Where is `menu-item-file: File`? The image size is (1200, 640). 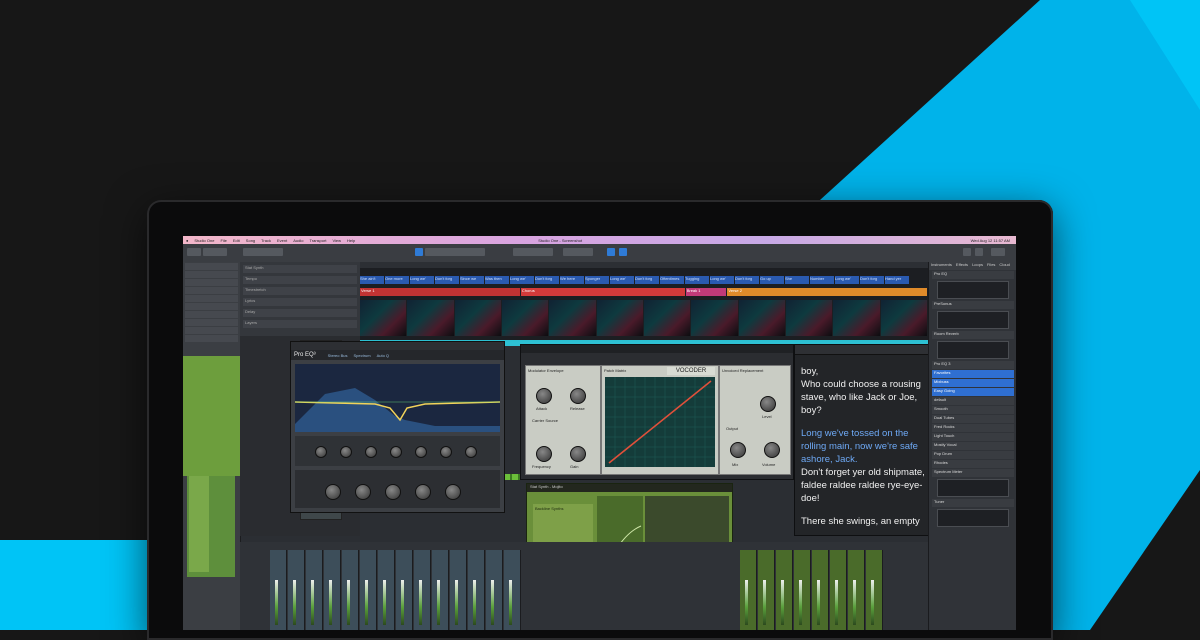 menu-item-file: File is located at coordinates (223, 240).